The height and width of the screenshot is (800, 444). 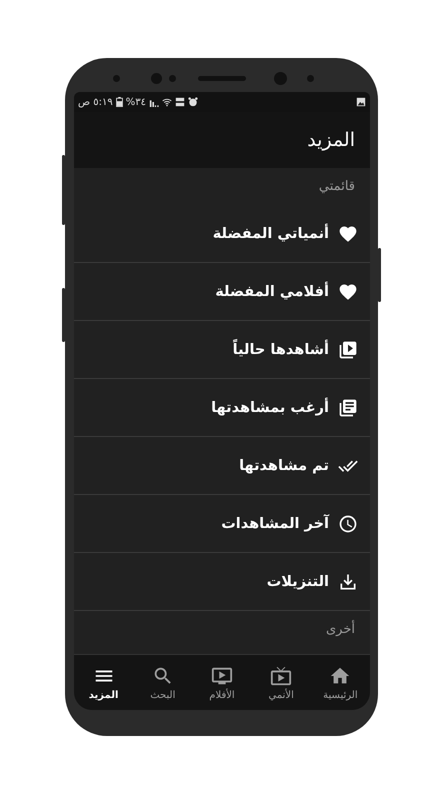 What do you see at coordinates (222, 408) in the screenshot?
I see `menu-item: أرغب بمشاهدتها` at bounding box center [222, 408].